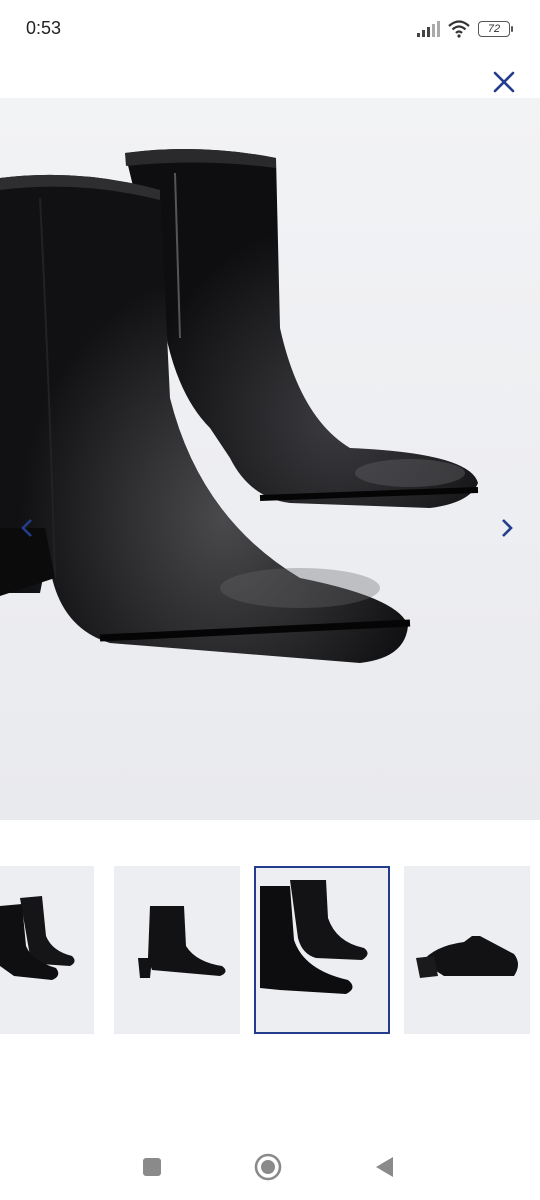  I want to click on back-button, so click(384, 1167).